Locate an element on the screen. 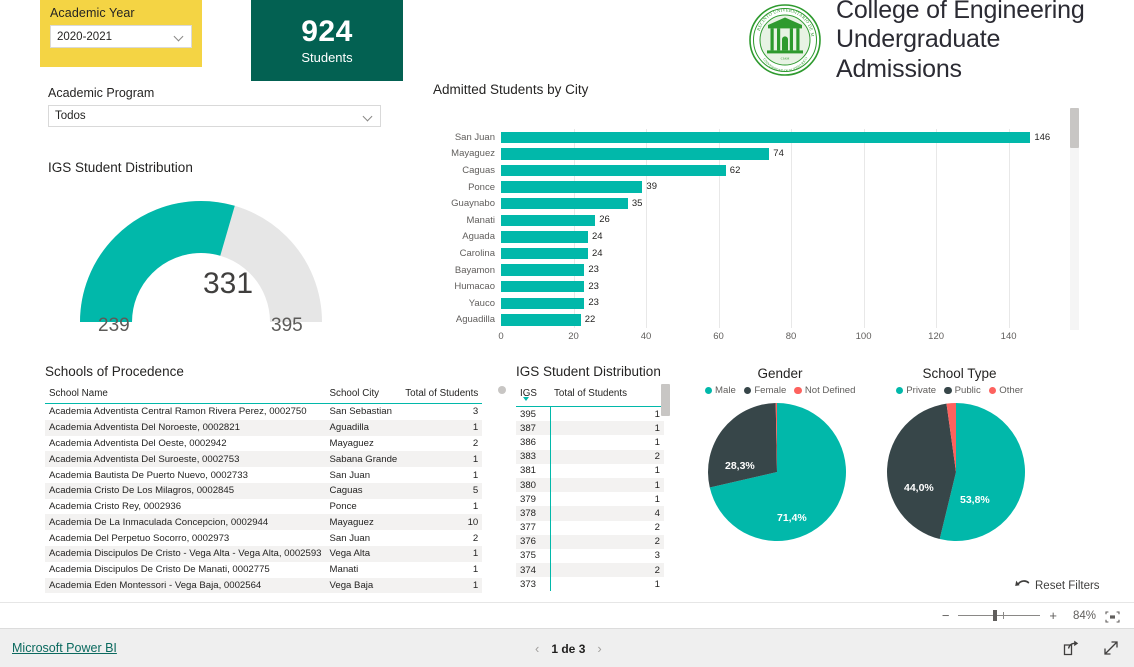 The width and height of the screenshot is (1134, 667). table-cell: 2 is located at coordinates (607, 570).